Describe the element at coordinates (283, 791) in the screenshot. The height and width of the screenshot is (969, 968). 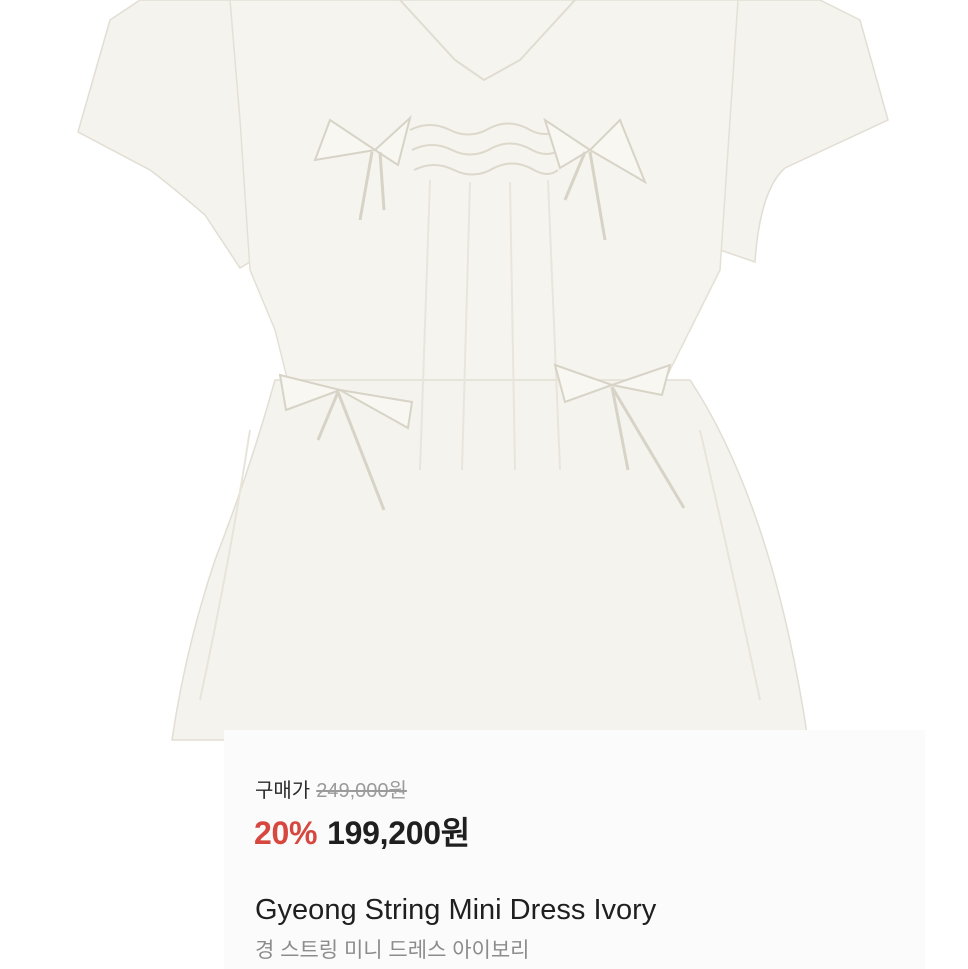
I see `price-label: 구매가` at that location.